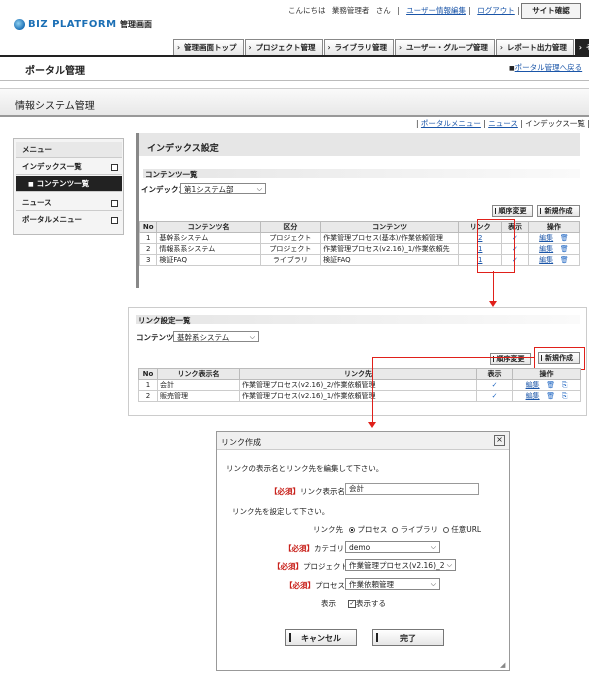 Image resolution: width=589 pixels, height=685 pixels. What do you see at coordinates (55, 71) in the screenshot?
I see `page-title: ポータル管理` at bounding box center [55, 71].